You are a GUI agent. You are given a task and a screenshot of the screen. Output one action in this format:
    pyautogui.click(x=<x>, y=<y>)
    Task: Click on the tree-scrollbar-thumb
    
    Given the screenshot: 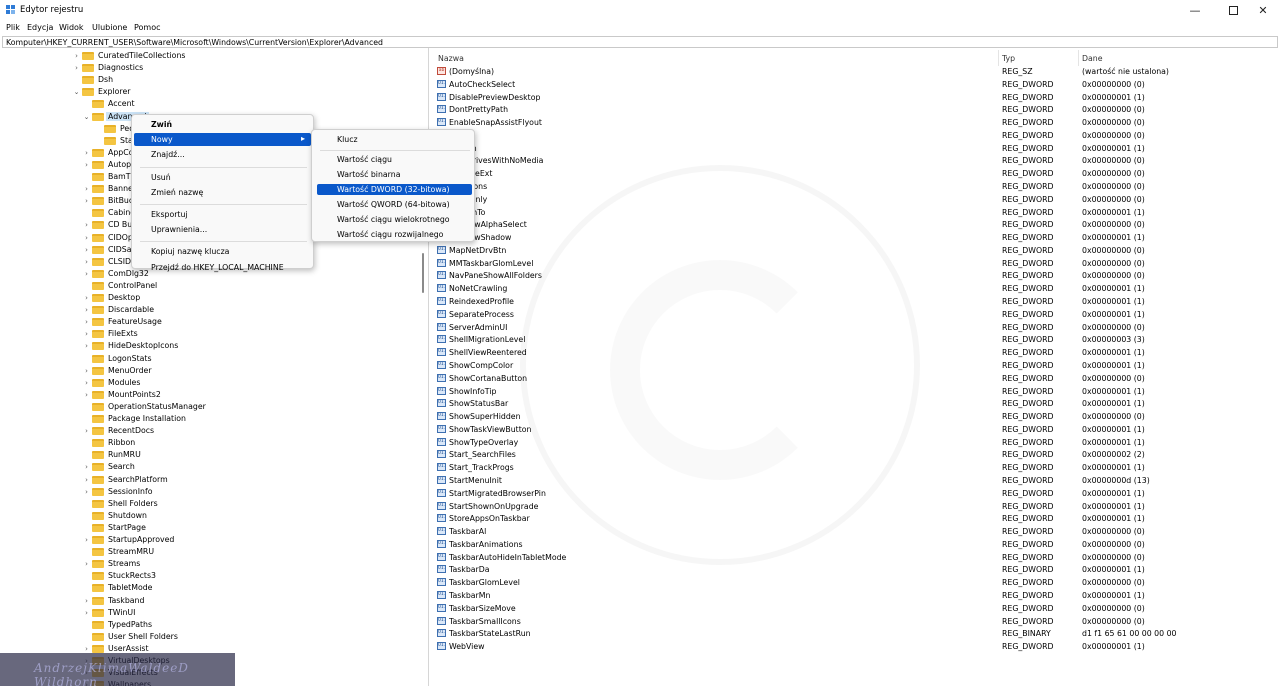 What is the action you would take?
    pyautogui.click(x=423, y=273)
    